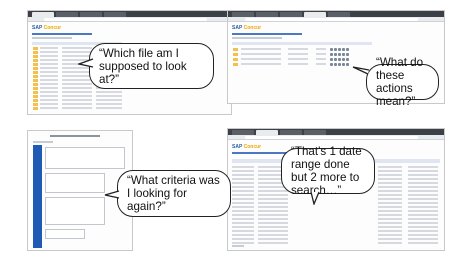  What do you see at coordinates (75, 211) in the screenshot?
I see `criteria-options` at bounding box center [75, 211].